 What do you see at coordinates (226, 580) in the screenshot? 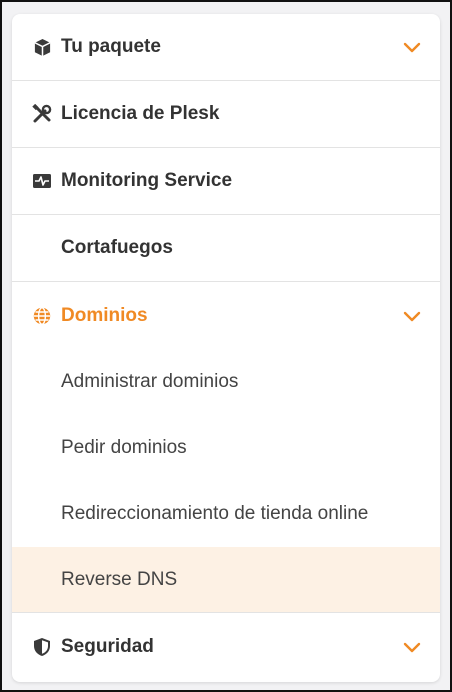
I see `submenu-item-reverse-dns: Reverse DNS` at bounding box center [226, 580].